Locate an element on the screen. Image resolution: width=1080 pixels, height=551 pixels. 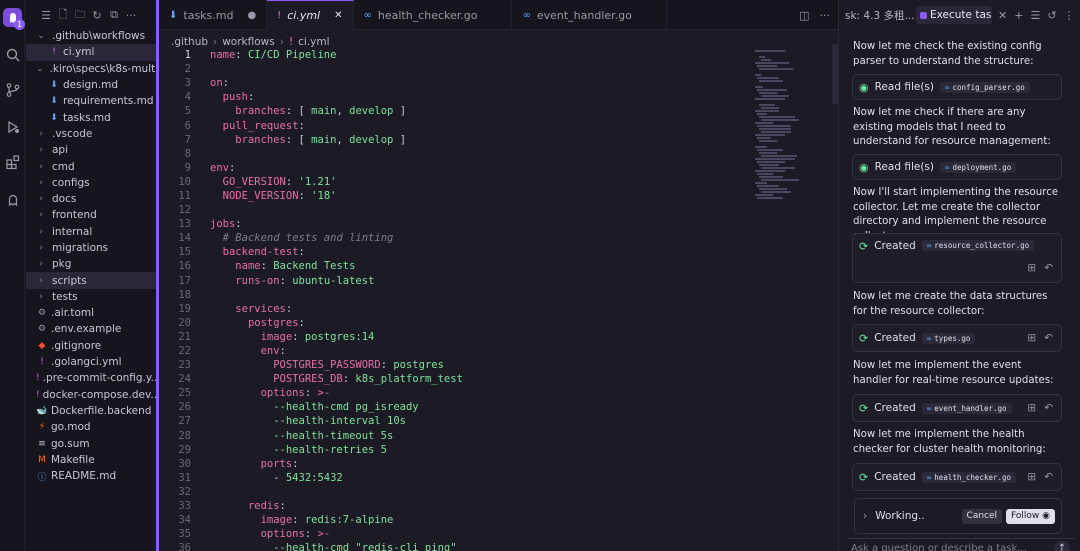
tool-call-card: ⟳ Created ∞ event_handler.go ⊞ ↶ is located at coordinates (957, 408).